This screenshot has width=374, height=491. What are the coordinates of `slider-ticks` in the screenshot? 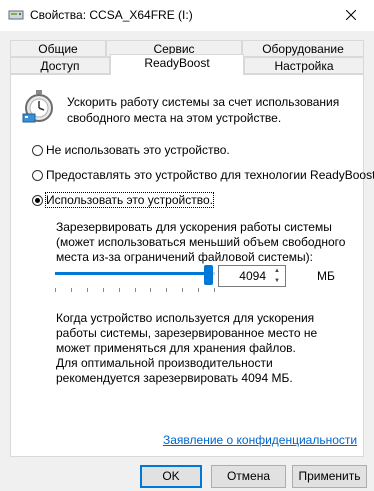 It's located at (135, 290).